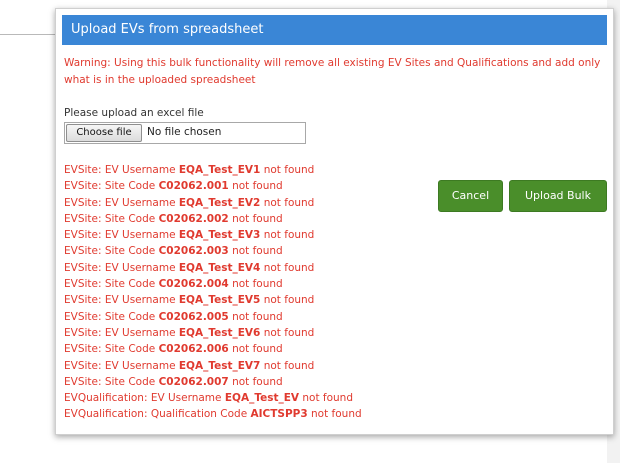 The height and width of the screenshot is (463, 620). Describe the element at coordinates (219, 170) in the screenshot. I see `error-value: EQA_Test_EV1` at that location.